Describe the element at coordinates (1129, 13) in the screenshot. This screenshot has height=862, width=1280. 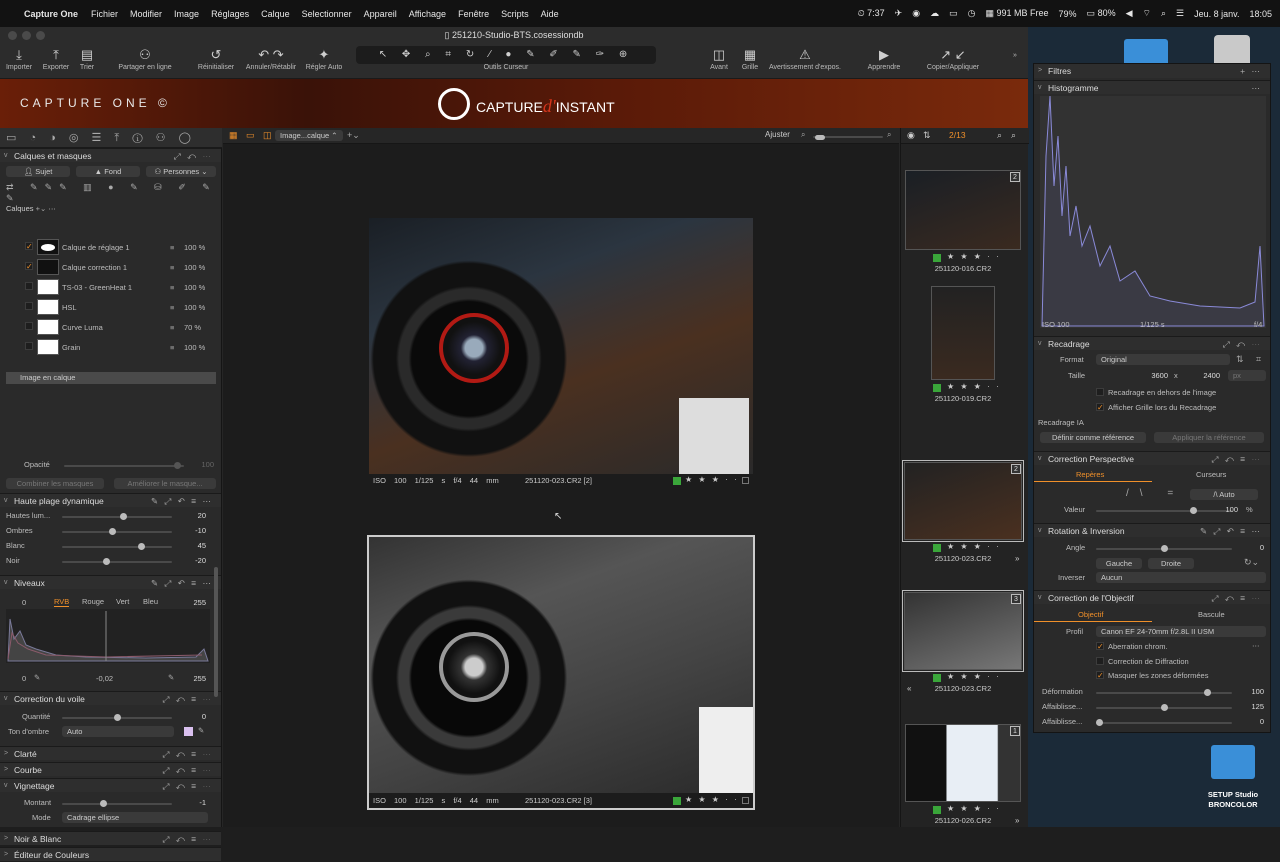
I see `volume-icon: ◀` at that location.